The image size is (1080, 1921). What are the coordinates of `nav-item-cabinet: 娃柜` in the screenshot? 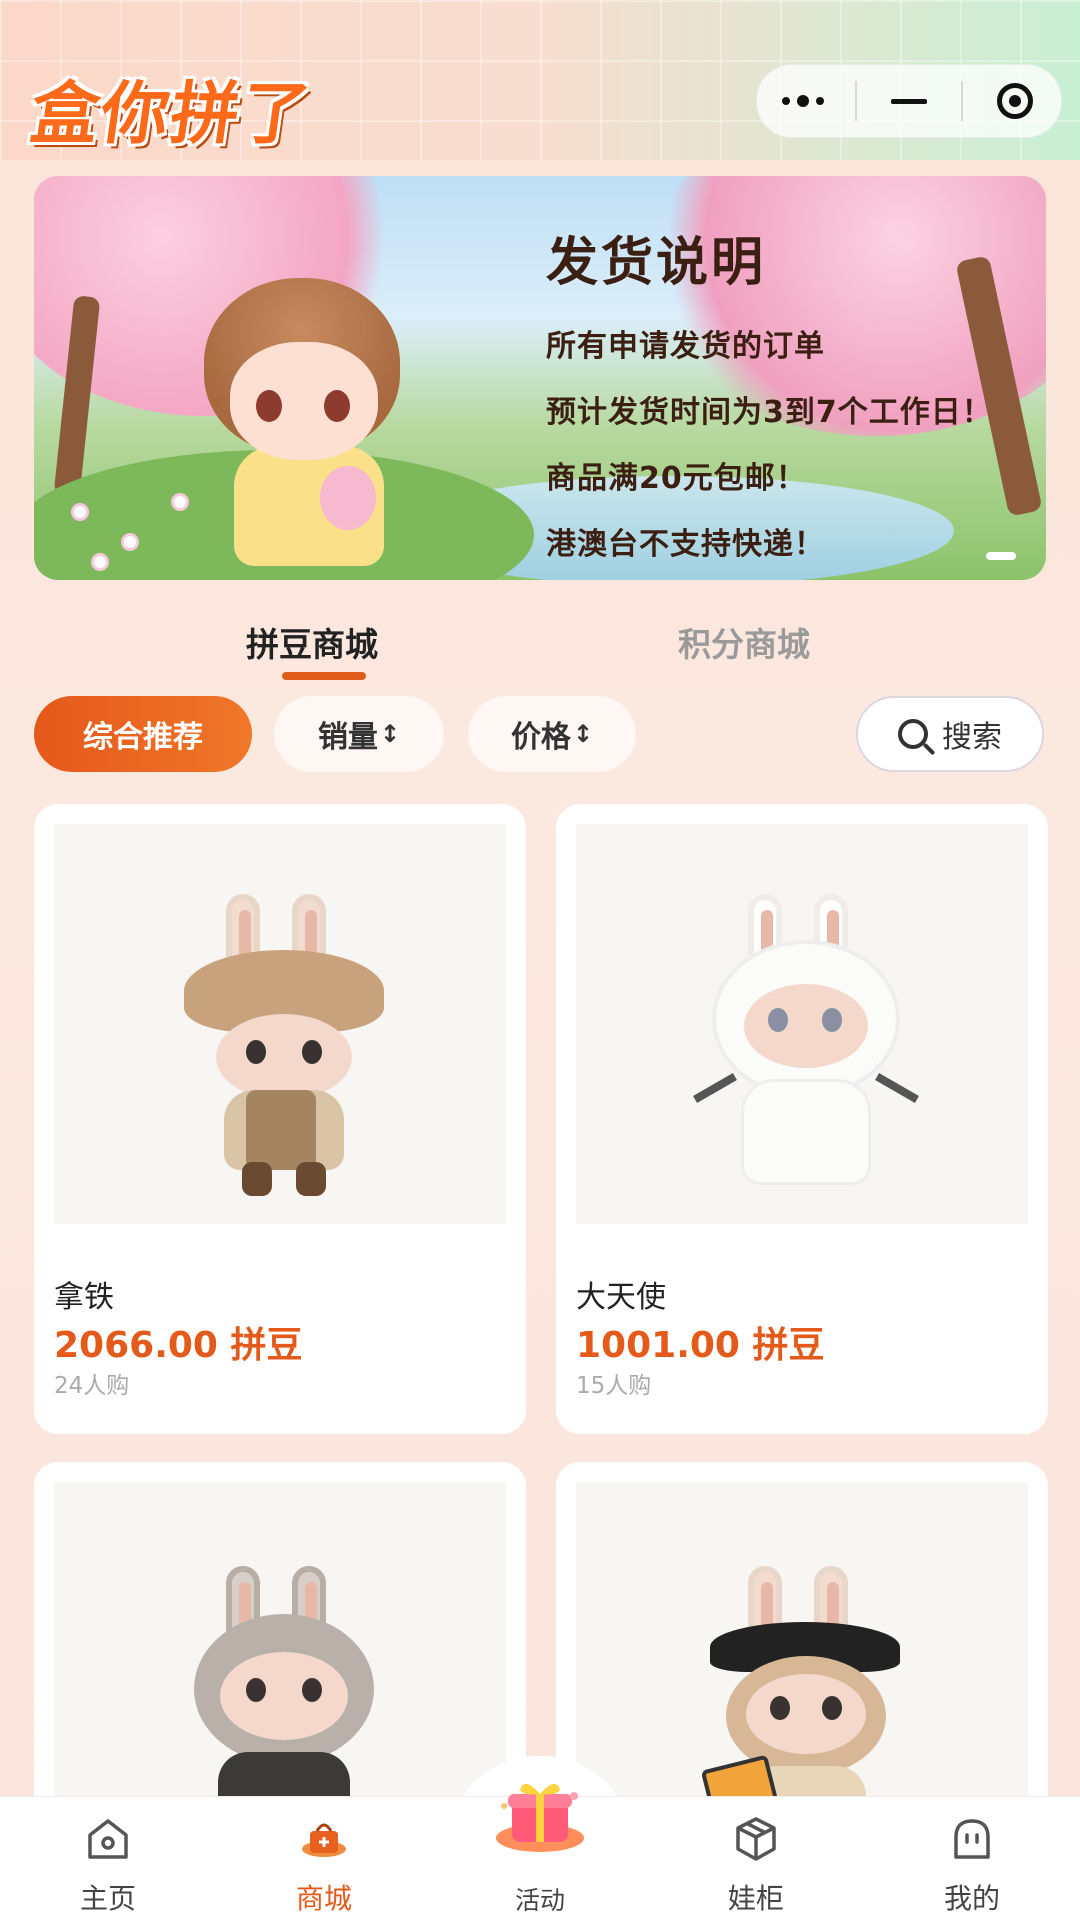 It's located at (756, 1859).